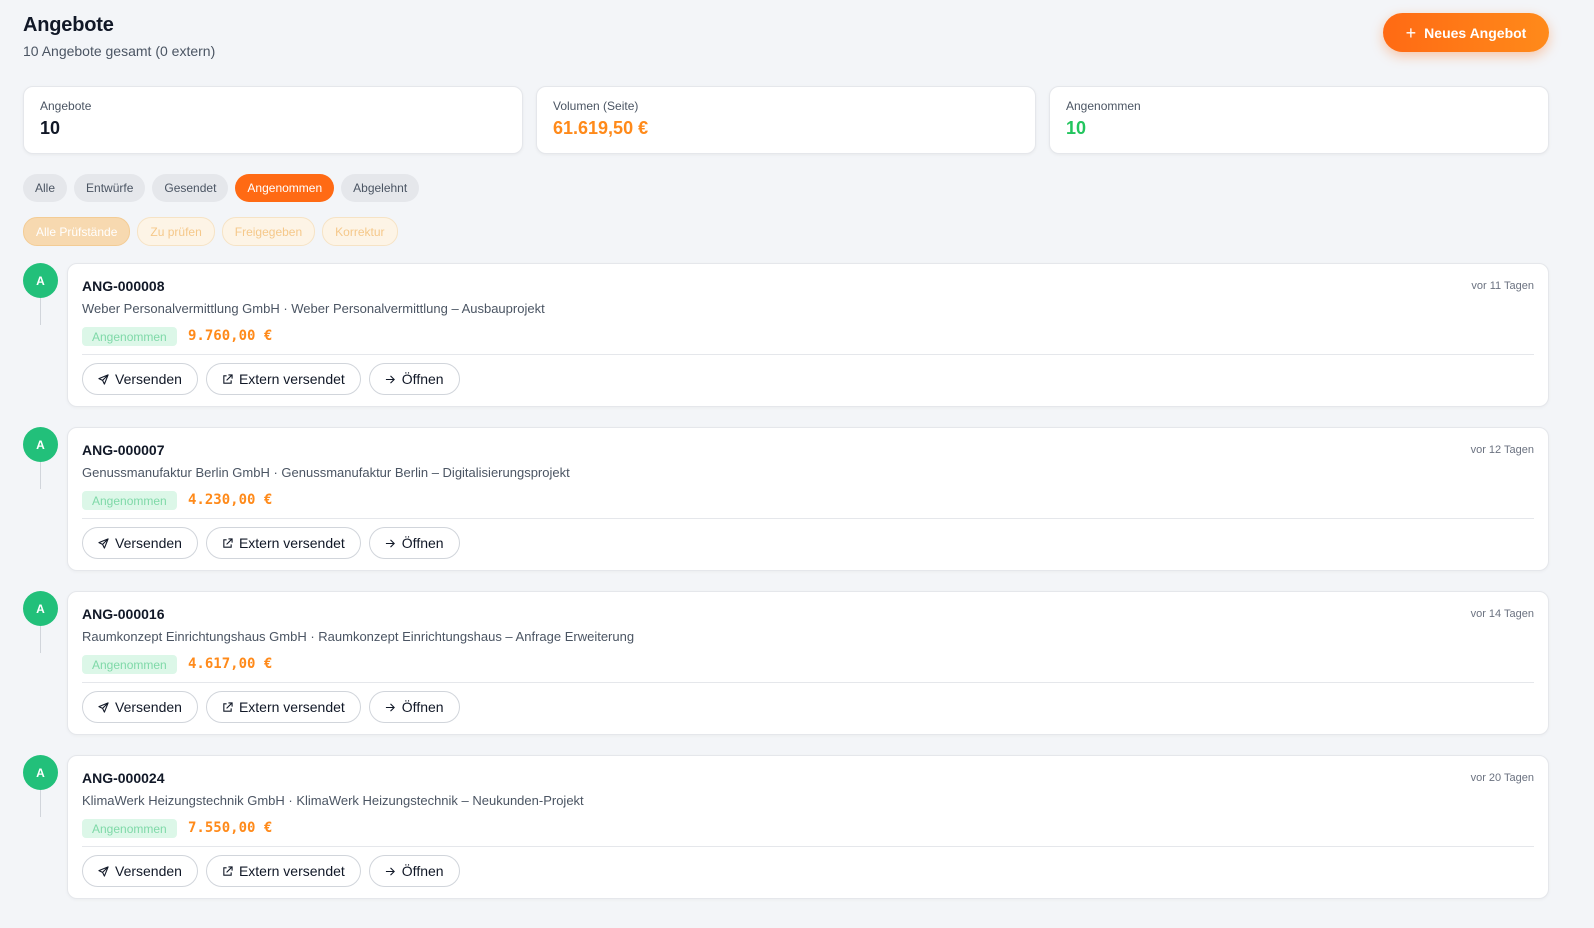 The width and height of the screenshot is (1594, 928). I want to click on filter-chip-accepted: Angenommen, so click(285, 188).